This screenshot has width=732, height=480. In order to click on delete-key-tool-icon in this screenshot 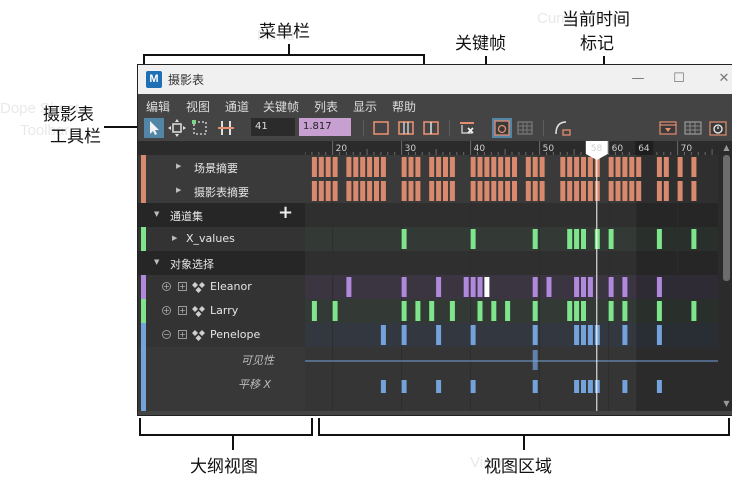, I will do `click(467, 128)`.